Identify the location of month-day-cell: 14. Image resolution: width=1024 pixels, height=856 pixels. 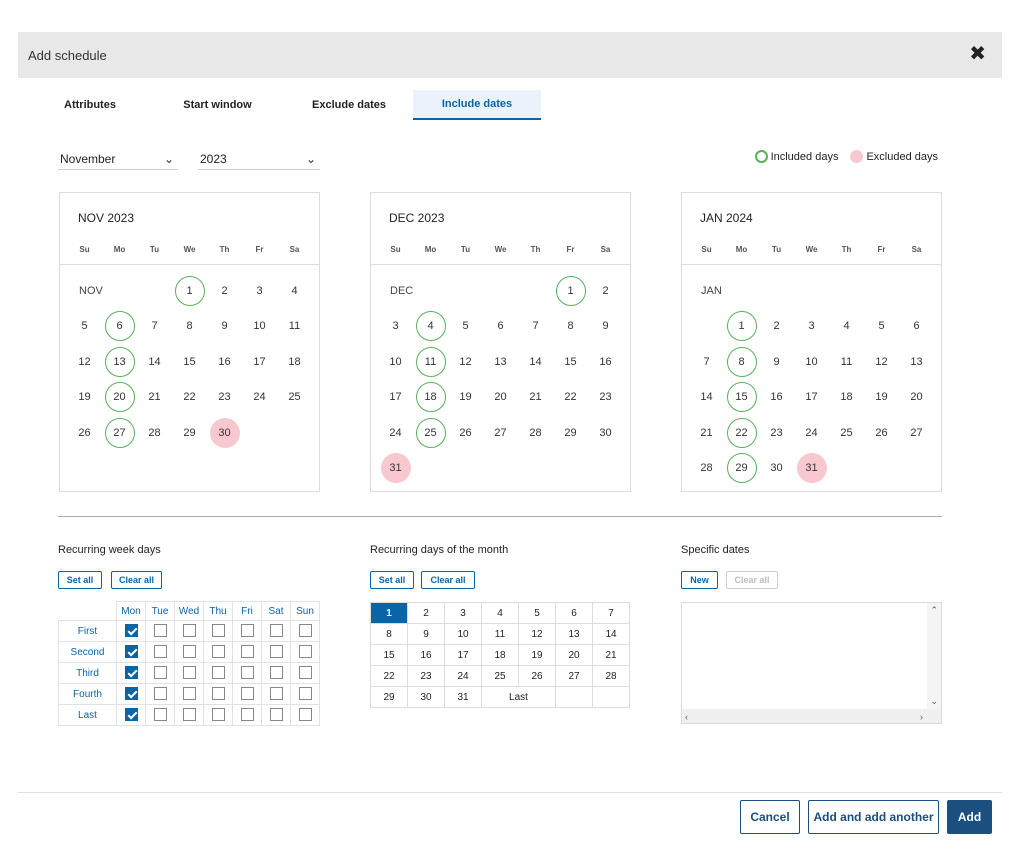
(611, 634).